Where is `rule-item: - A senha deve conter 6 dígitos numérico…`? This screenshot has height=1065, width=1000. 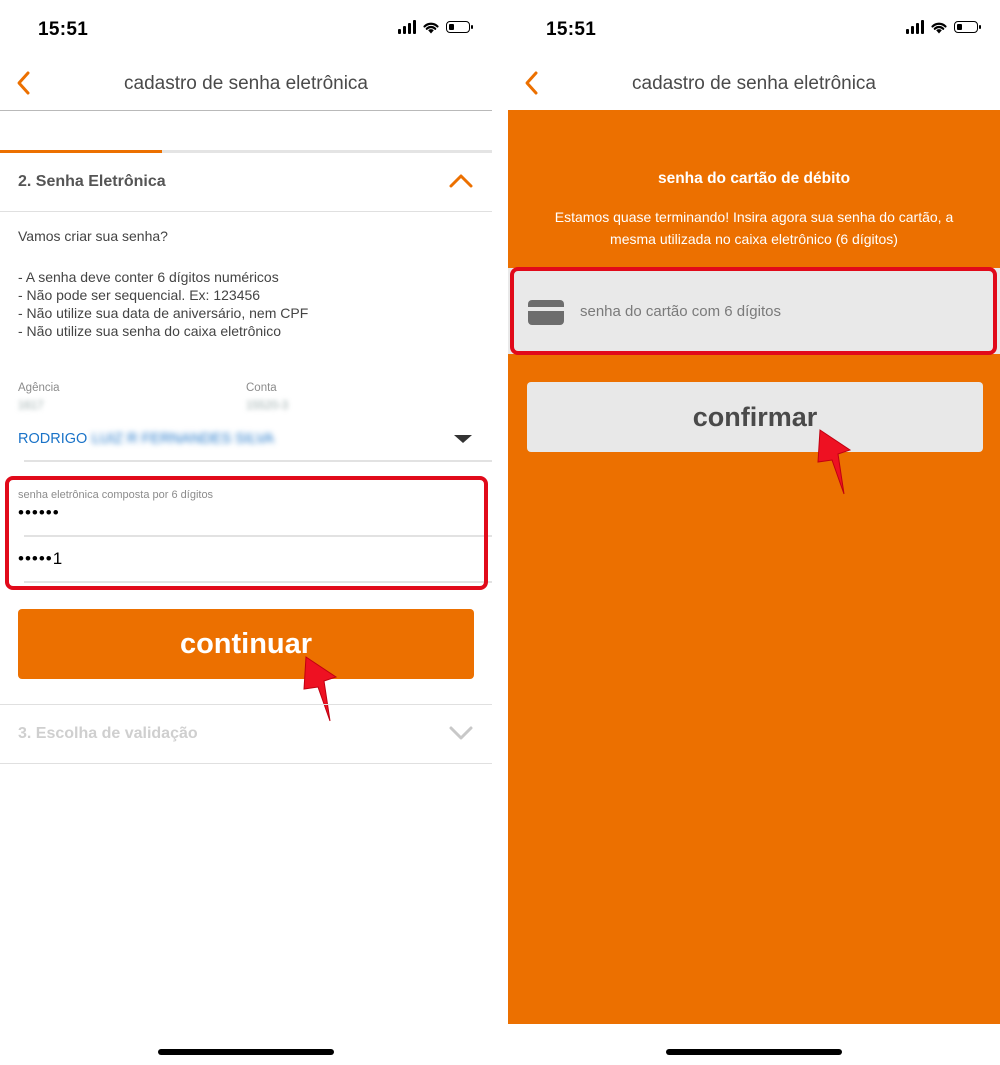
rule-item: - A senha deve conter 6 dígitos numérico… is located at coordinates (148, 277).